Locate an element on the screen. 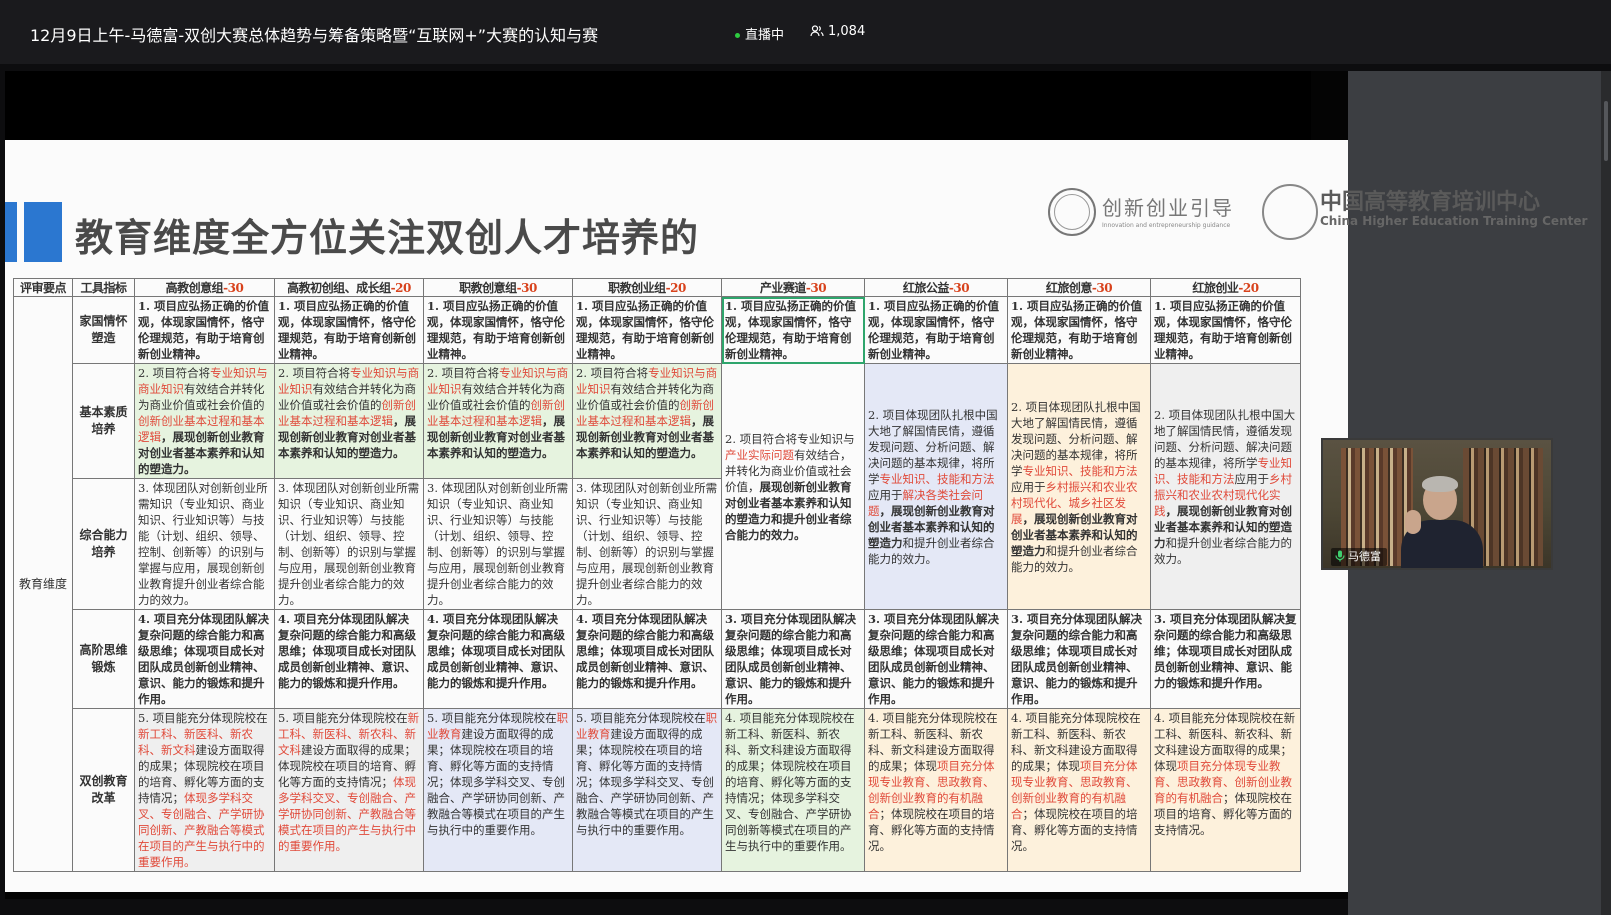 The width and height of the screenshot is (1611, 915). live-label: 直播中 is located at coordinates (765, 35).